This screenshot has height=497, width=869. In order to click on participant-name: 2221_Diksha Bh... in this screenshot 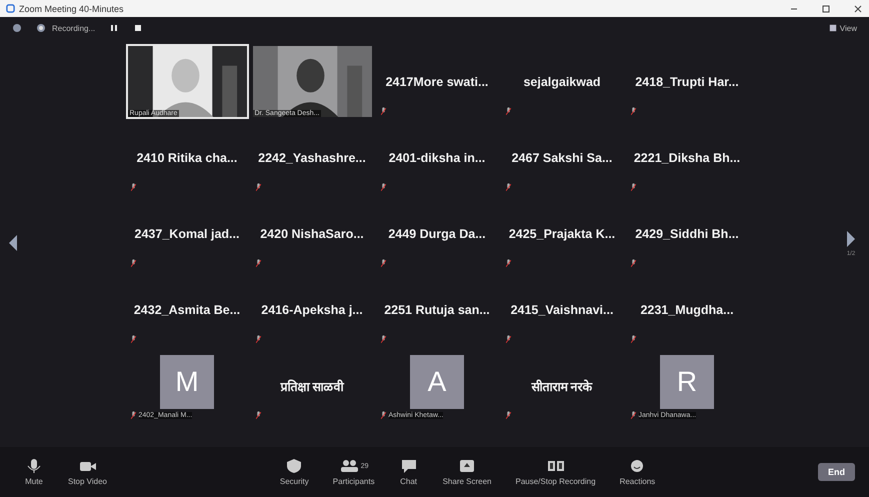, I will do `click(687, 158)`.